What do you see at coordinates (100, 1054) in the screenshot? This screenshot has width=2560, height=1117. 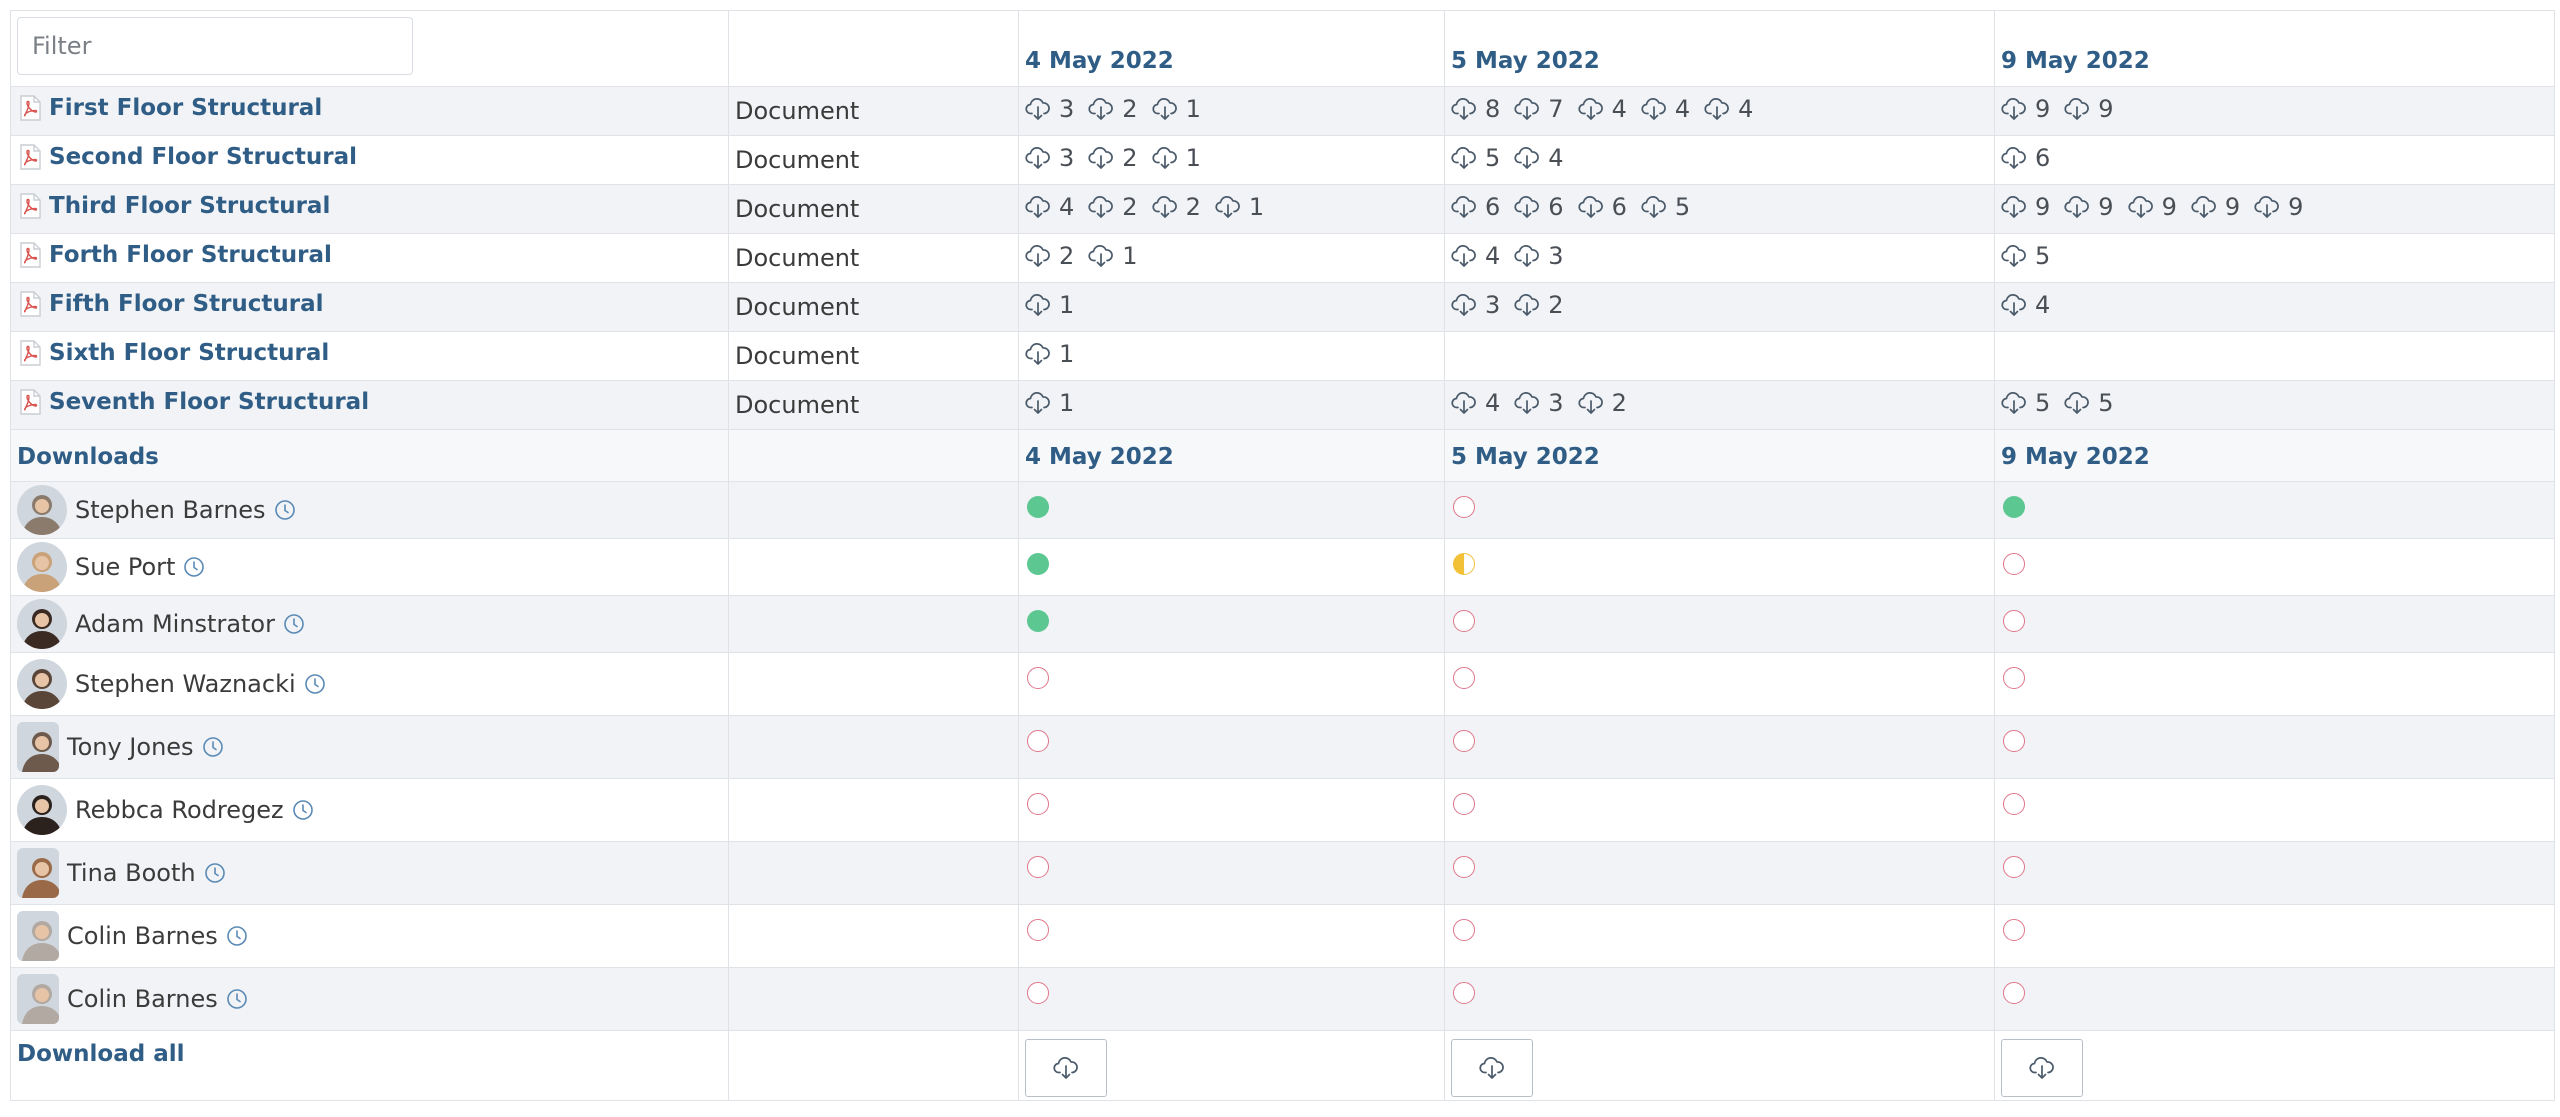 I see `download-all-link: Download all` at bounding box center [100, 1054].